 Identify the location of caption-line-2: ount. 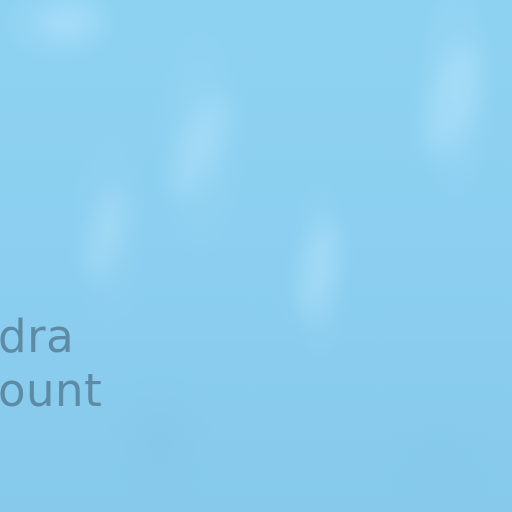
(51, 390).